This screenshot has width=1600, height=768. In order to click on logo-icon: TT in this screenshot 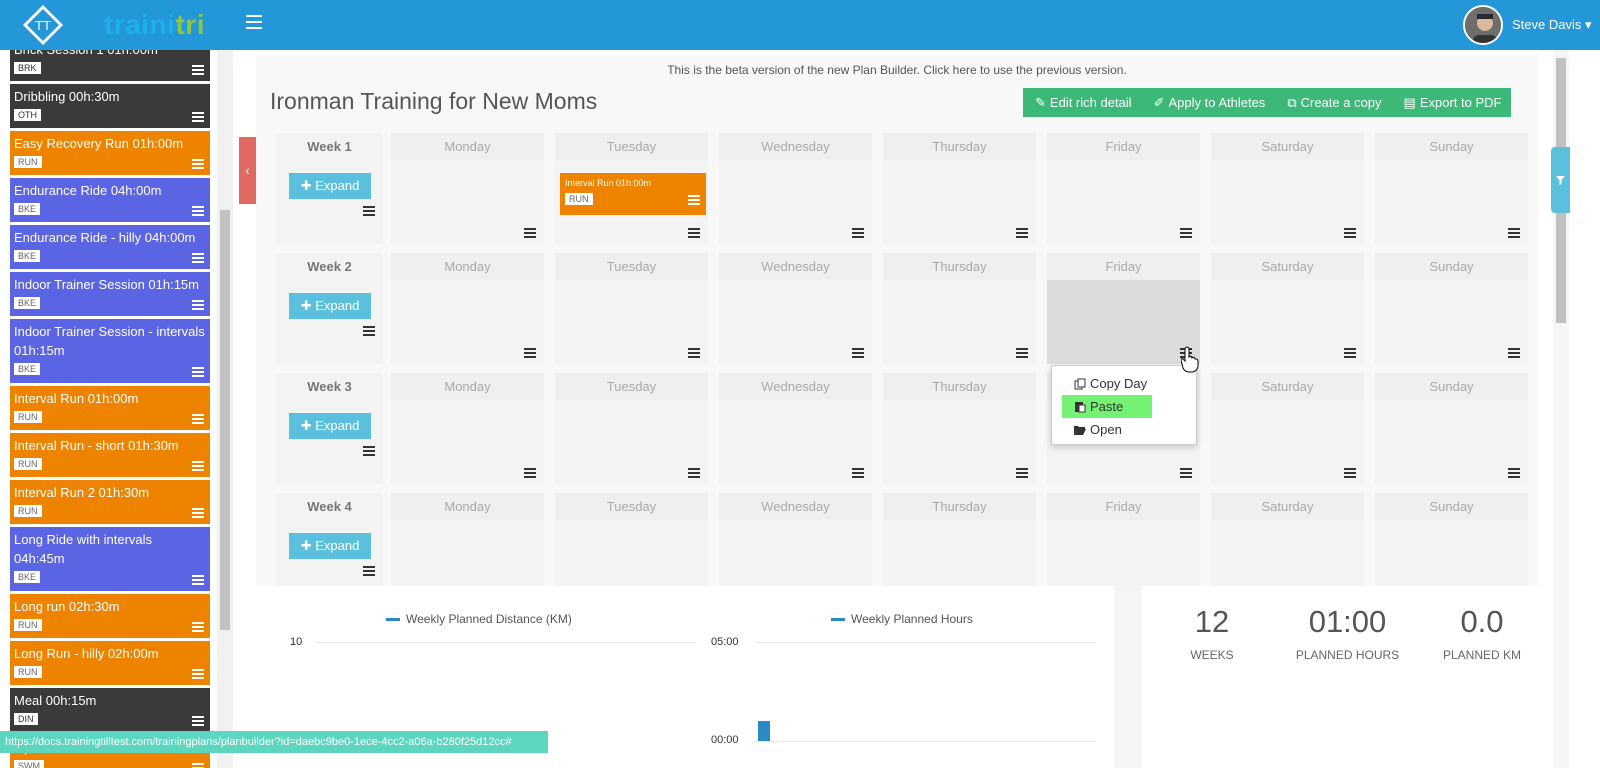, I will do `click(43, 25)`.